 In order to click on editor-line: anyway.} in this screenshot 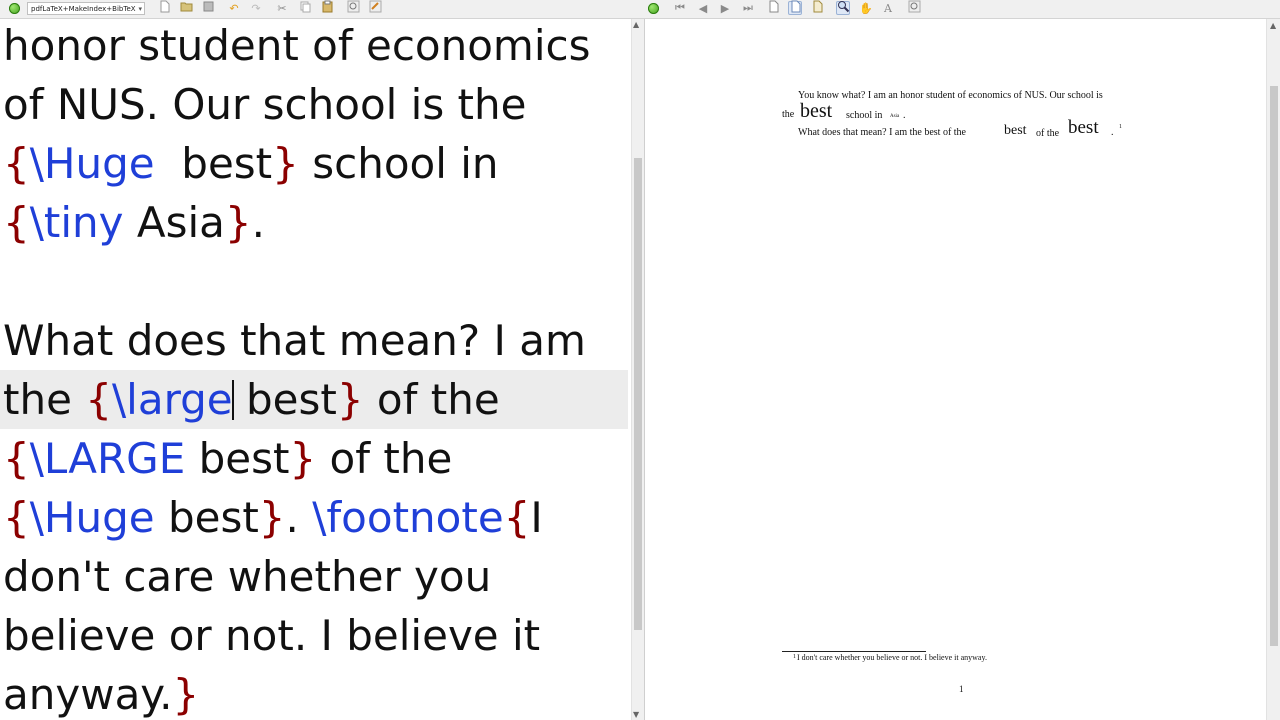, I will do `click(101, 692)`.